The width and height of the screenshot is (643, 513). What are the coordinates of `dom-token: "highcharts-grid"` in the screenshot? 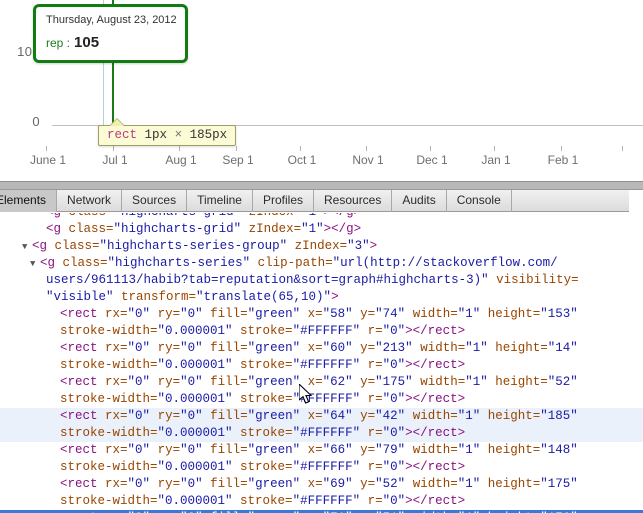 It's located at (181, 216).